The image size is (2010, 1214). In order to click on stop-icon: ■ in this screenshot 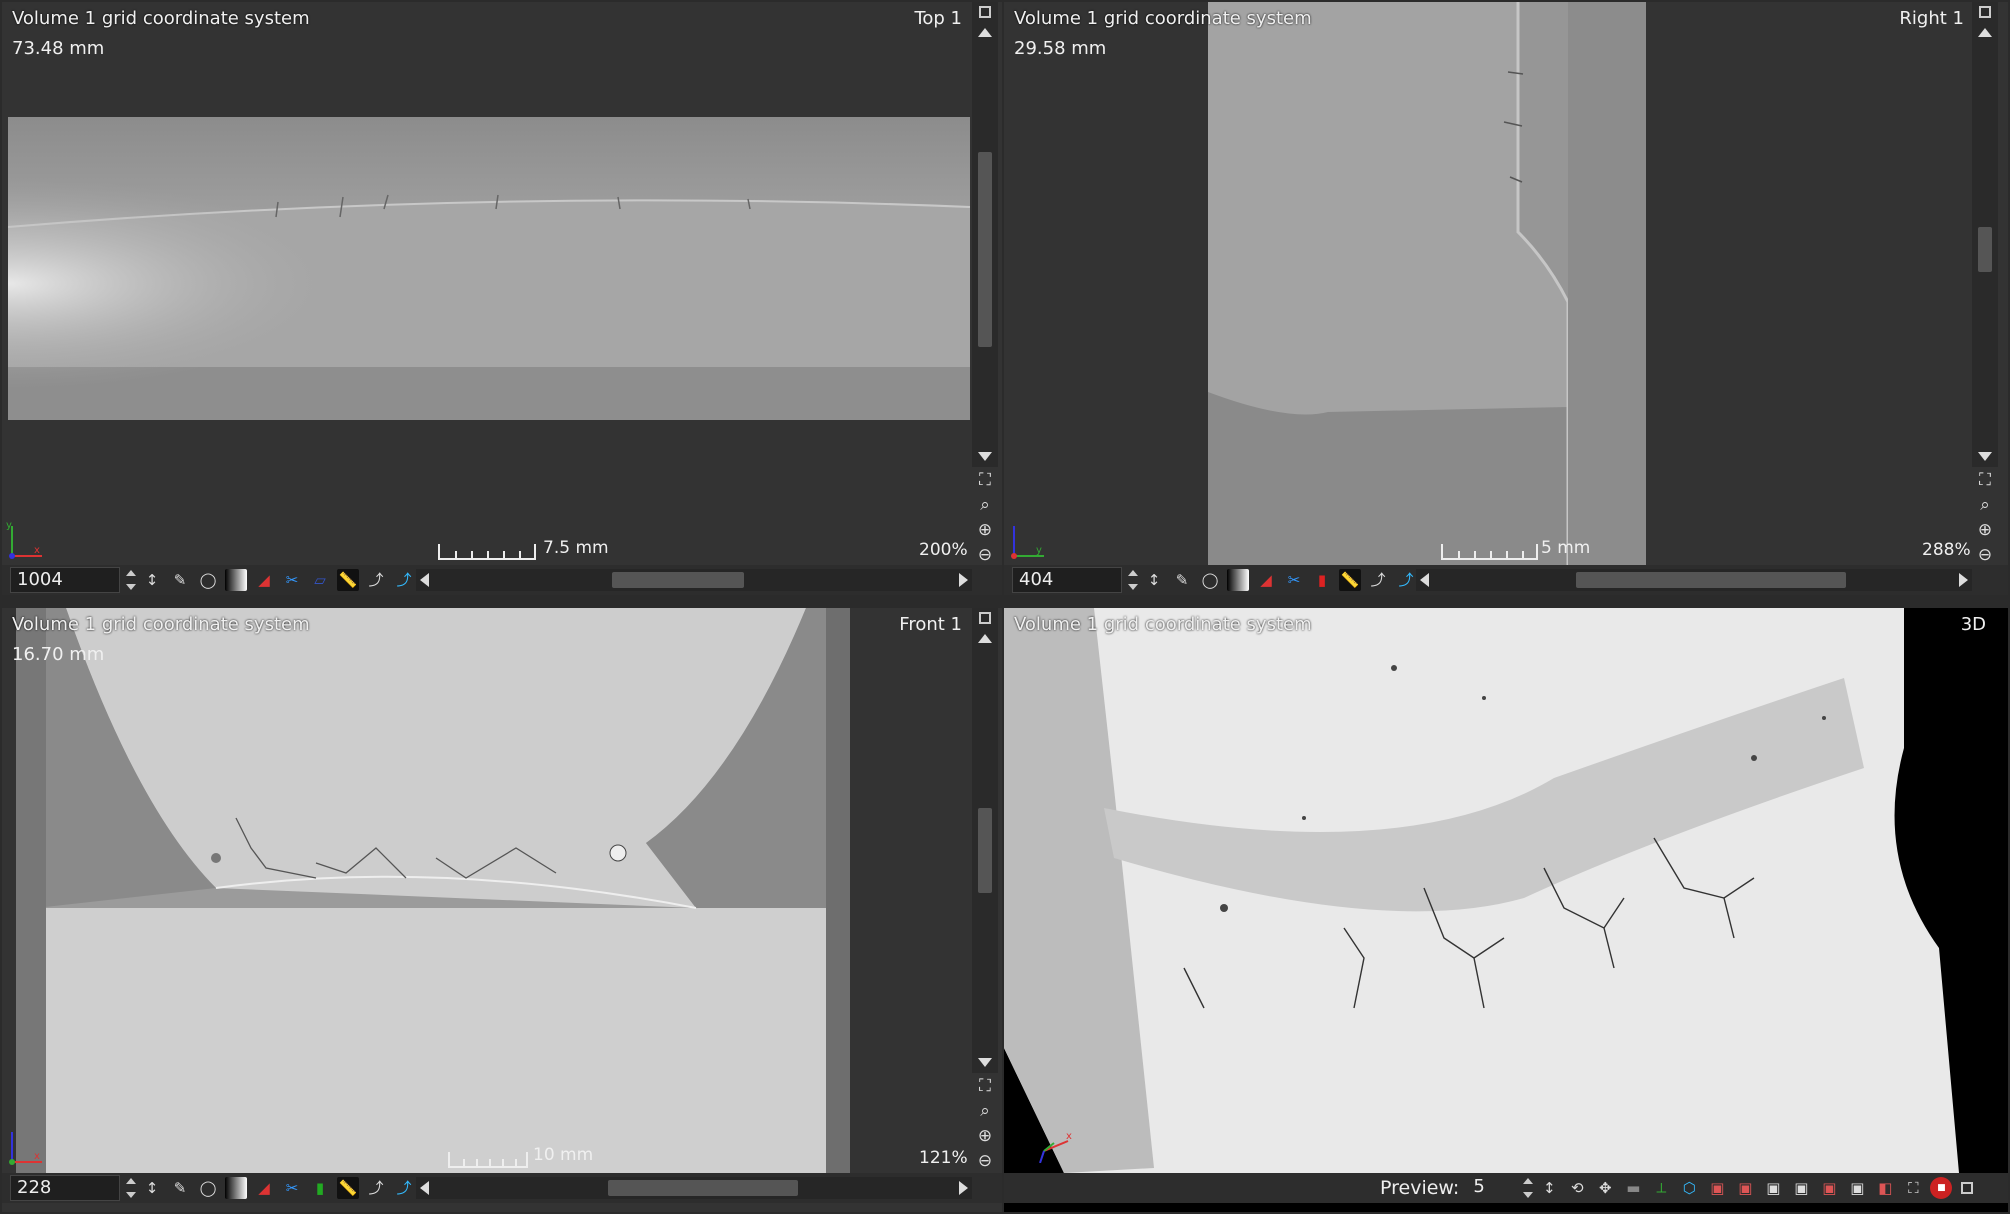, I will do `click(1941, 1188)`.